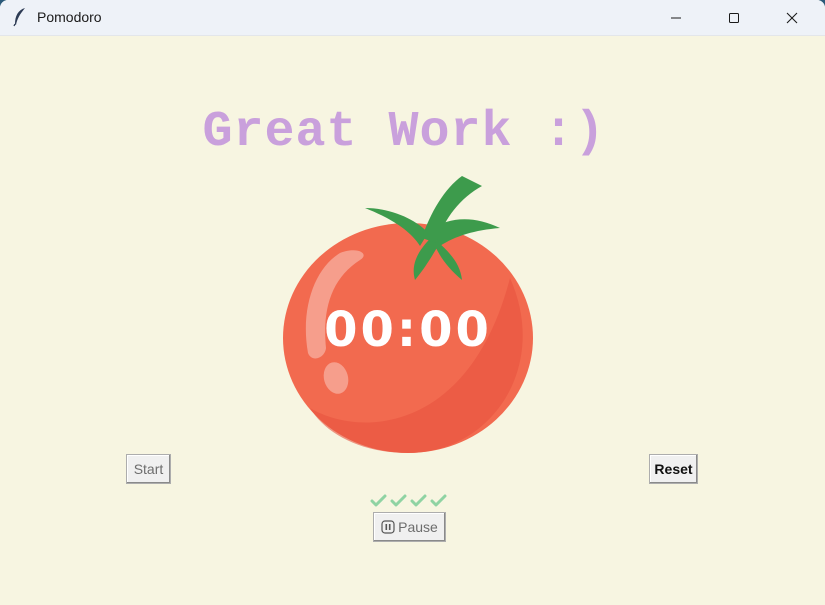  I want to click on timer-display: 00:00, so click(408, 330).